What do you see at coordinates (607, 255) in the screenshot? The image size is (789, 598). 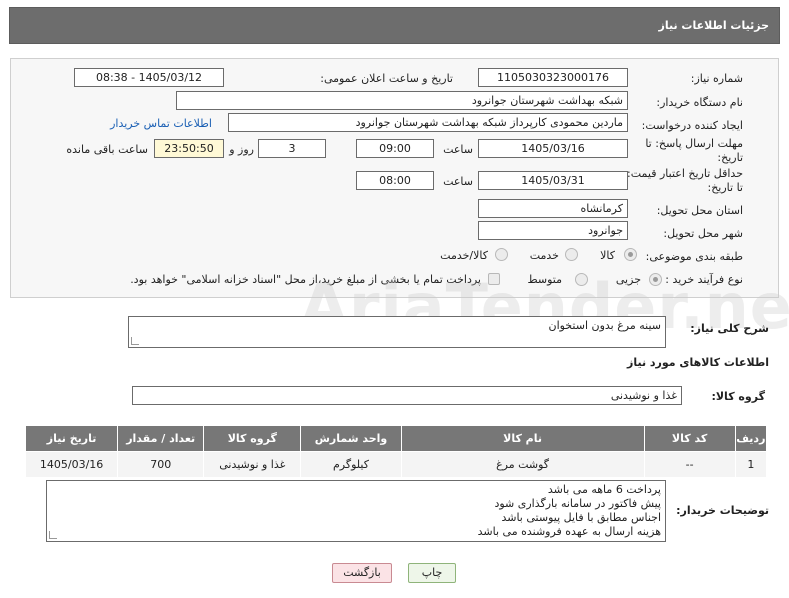 I see `category-goods-label: کالا` at bounding box center [607, 255].